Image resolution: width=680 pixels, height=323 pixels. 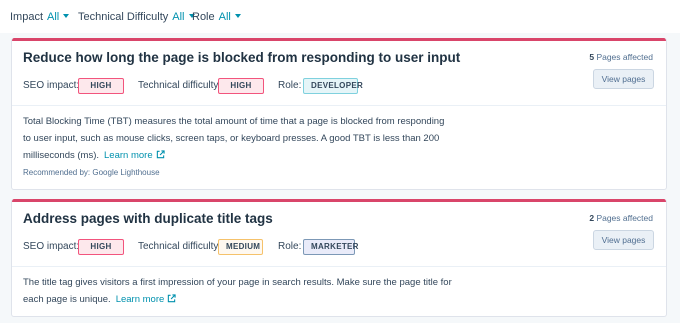 What do you see at coordinates (592, 218) in the screenshot?
I see `pages-affected-count: 2` at bounding box center [592, 218].